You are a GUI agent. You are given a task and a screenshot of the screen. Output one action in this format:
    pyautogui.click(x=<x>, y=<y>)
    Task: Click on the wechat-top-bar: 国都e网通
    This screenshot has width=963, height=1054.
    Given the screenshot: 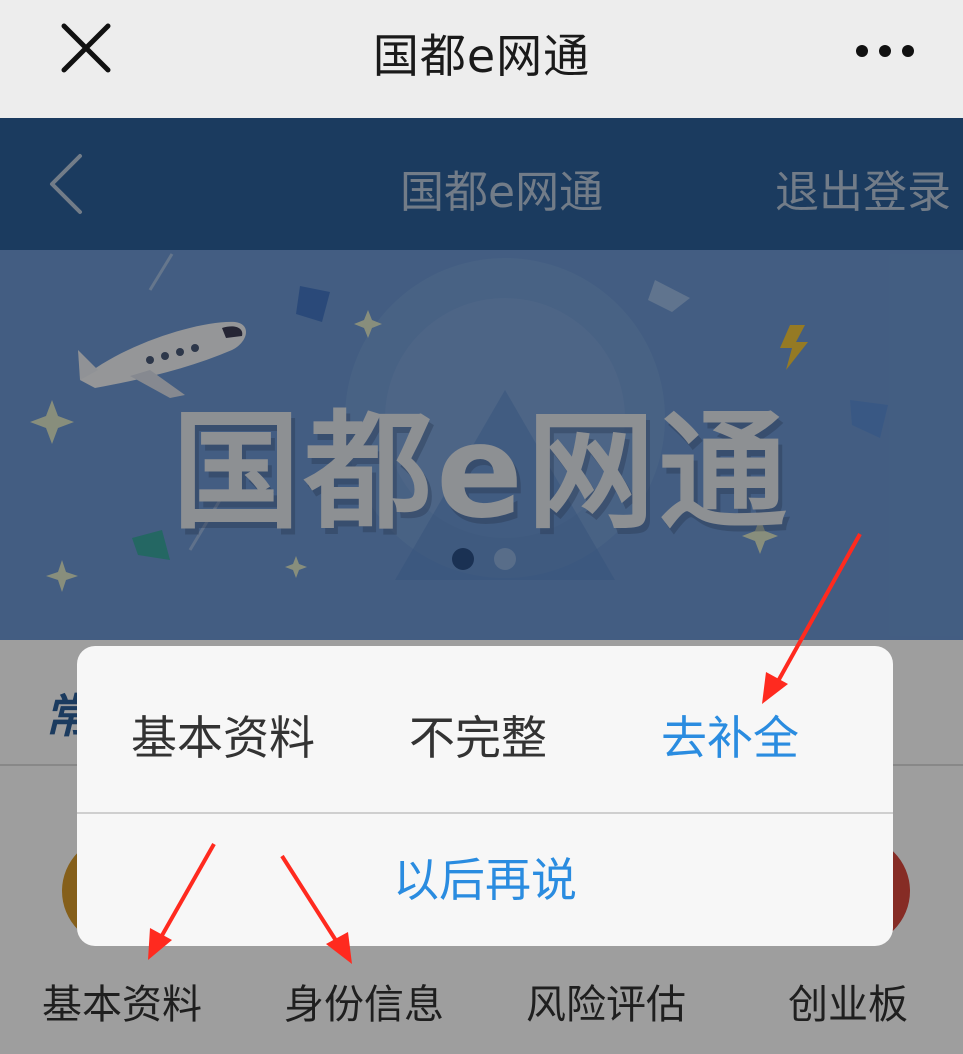 What is the action you would take?
    pyautogui.click(x=481, y=59)
    